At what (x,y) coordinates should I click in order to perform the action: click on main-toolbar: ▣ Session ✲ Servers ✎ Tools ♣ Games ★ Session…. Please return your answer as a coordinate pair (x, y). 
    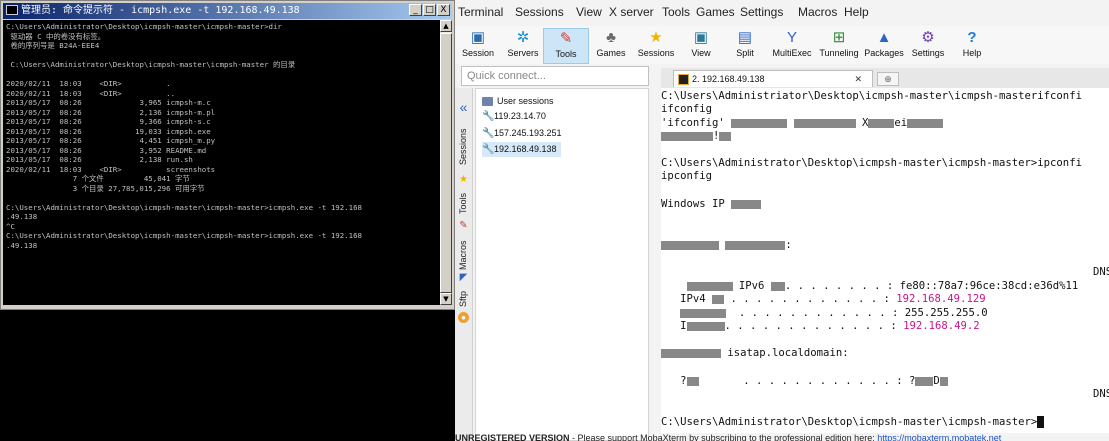
    Looking at the image, I should click on (782, 45).